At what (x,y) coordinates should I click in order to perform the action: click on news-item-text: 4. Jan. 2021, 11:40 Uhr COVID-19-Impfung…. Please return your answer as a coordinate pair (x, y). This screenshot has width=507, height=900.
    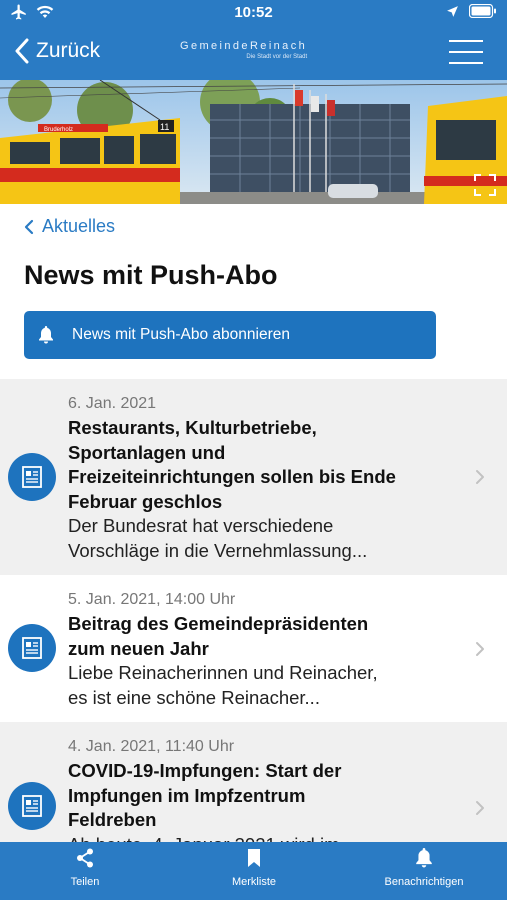
    Looking at the image, I should click on (248, 796).